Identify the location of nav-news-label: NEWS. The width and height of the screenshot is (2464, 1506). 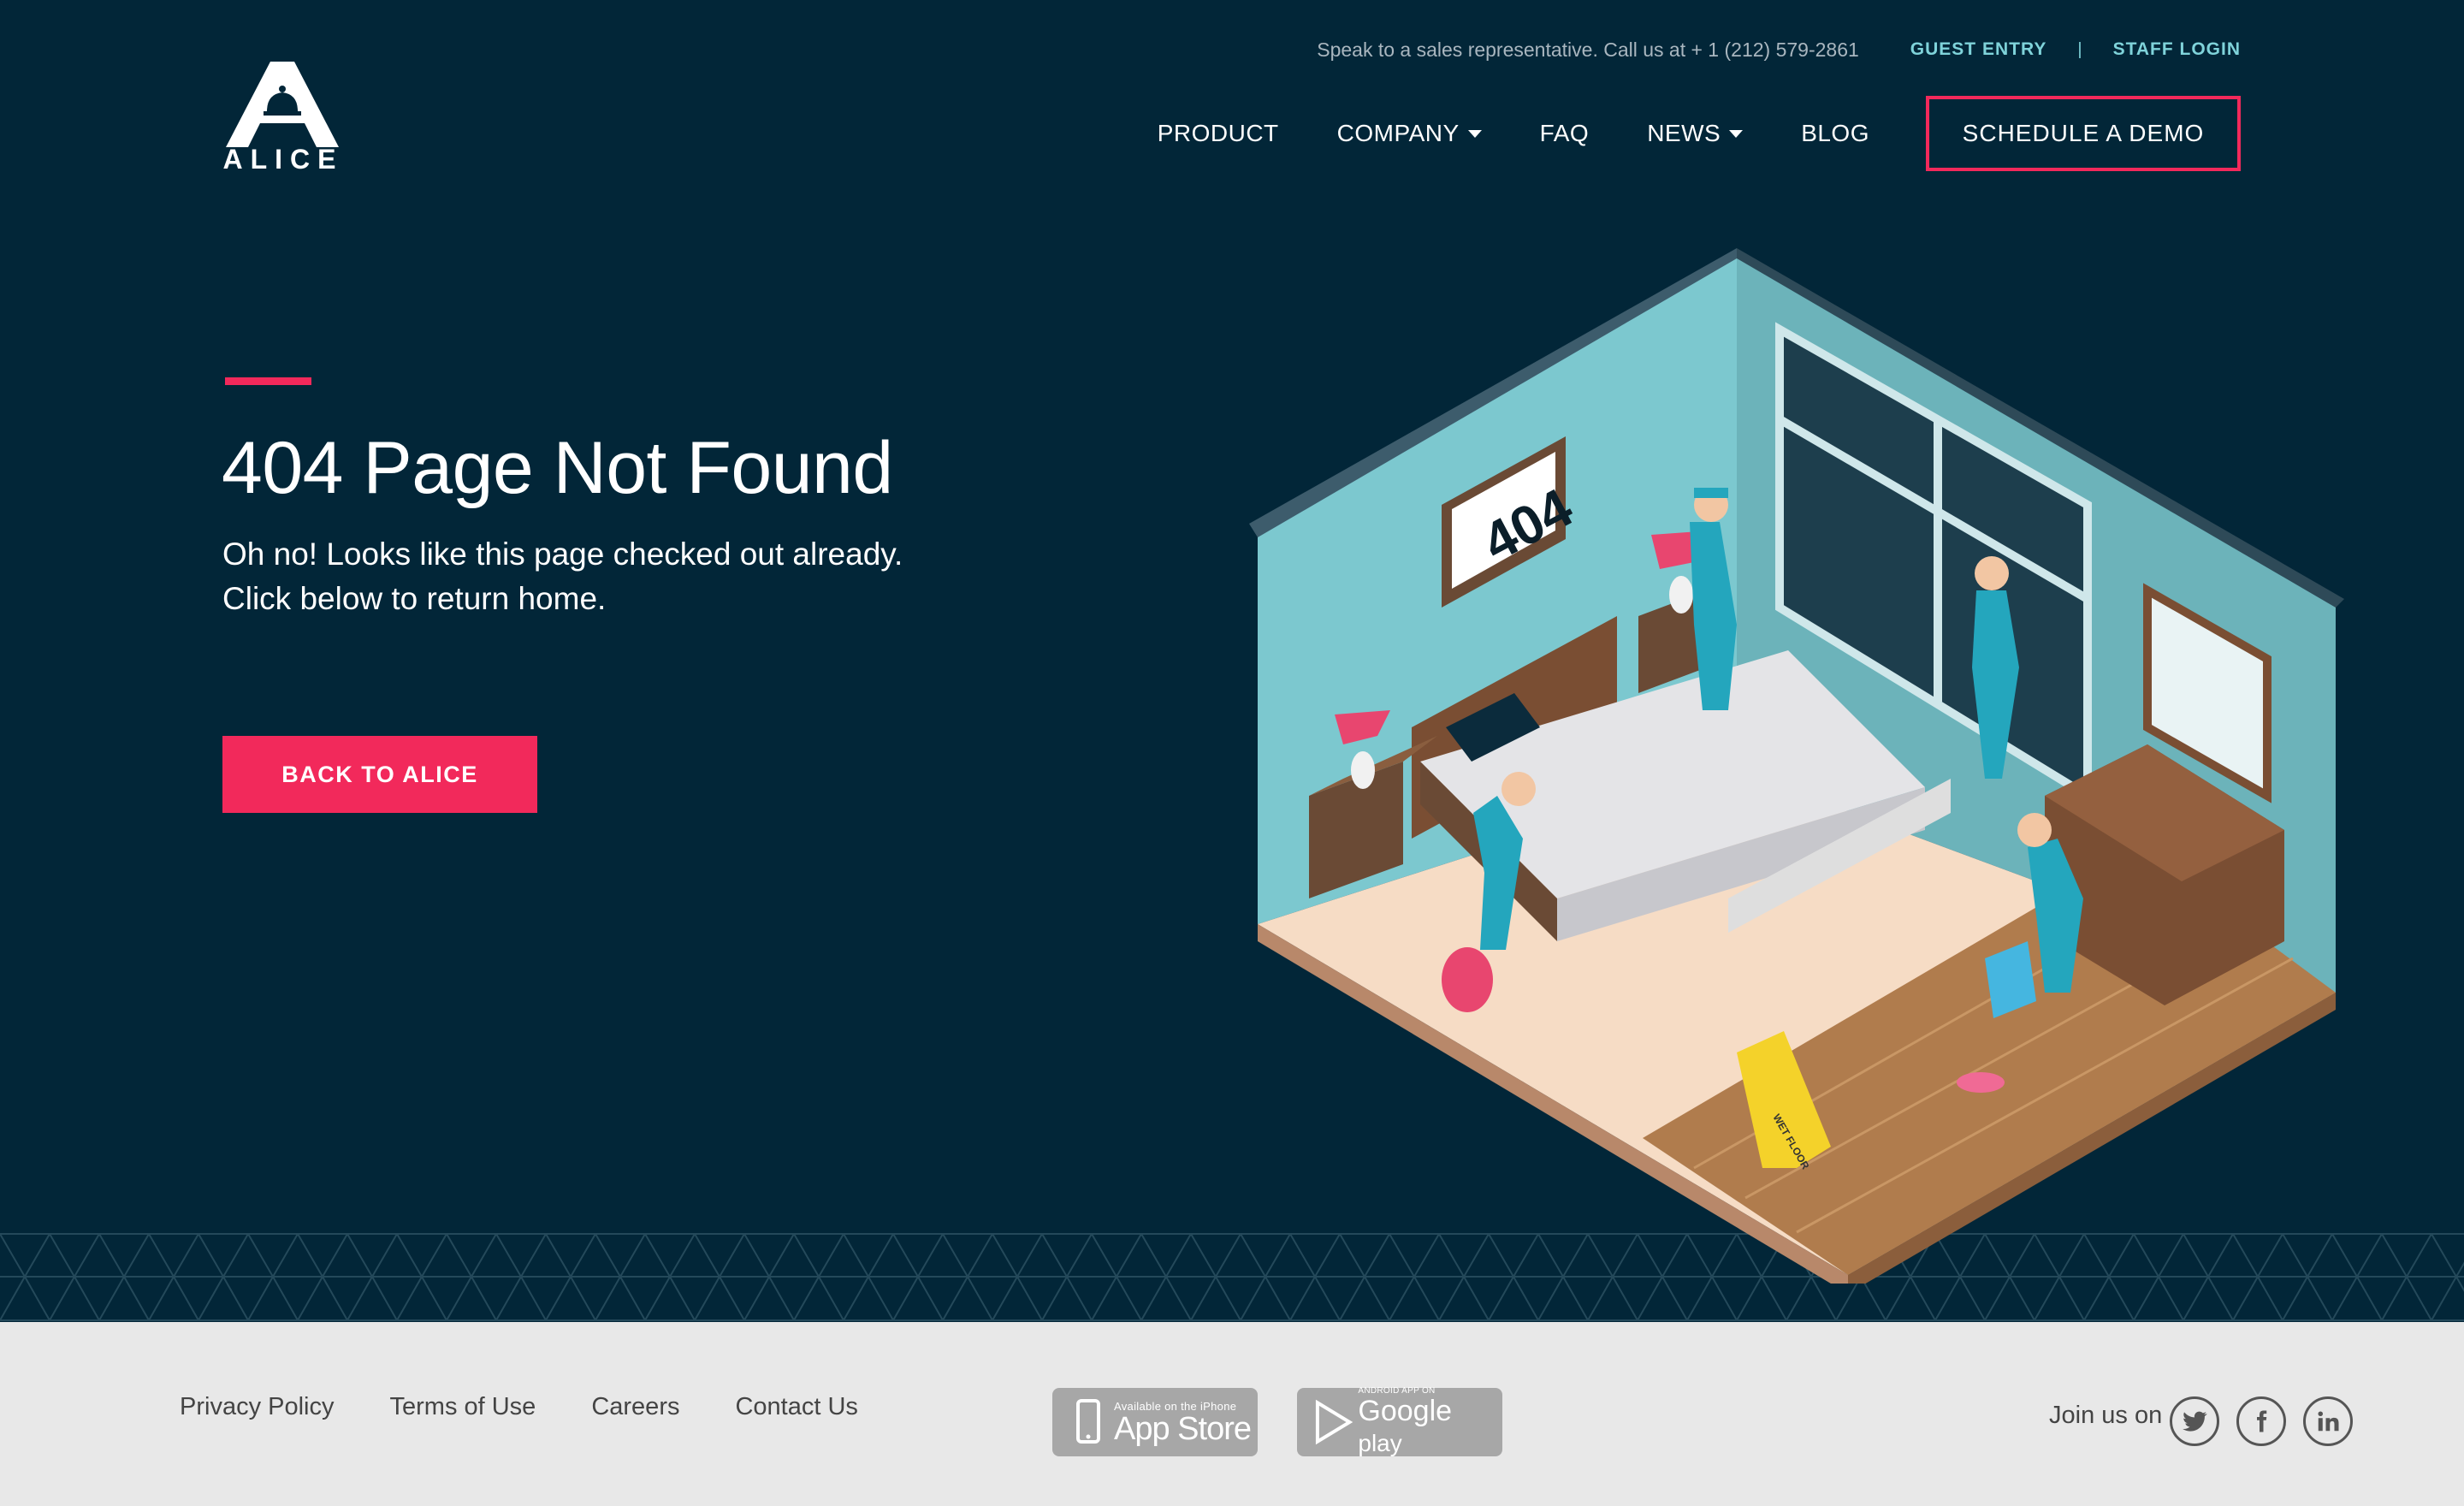
(1684, 133).